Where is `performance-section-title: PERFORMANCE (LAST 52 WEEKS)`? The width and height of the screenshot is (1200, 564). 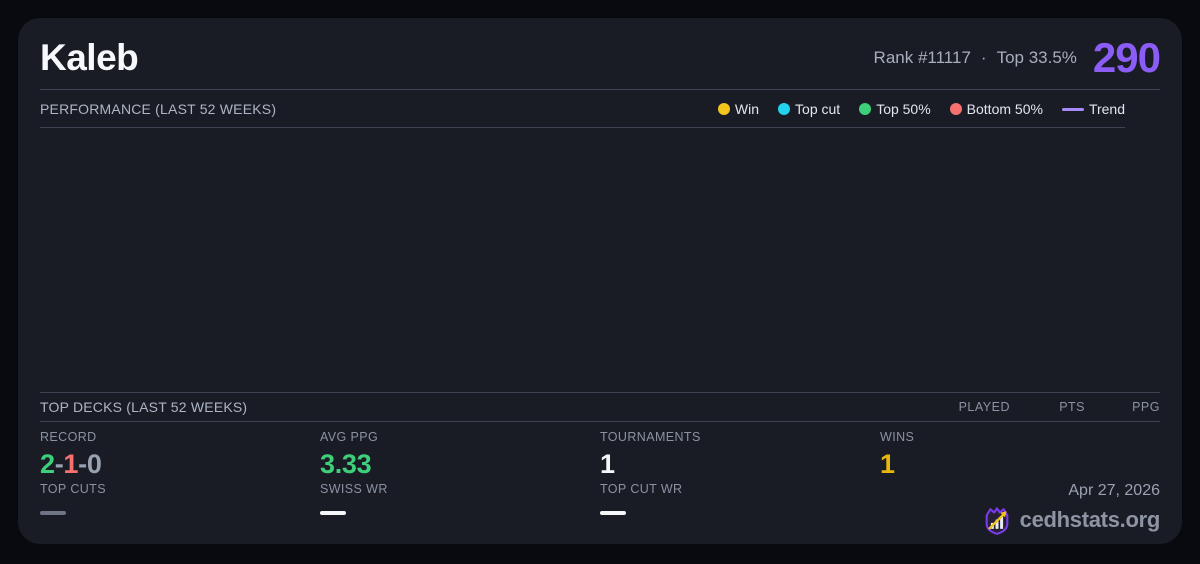
performance-section-title: PERFORMANCE (LAST 52 WEEKS) is located at coordinates (158, 109).